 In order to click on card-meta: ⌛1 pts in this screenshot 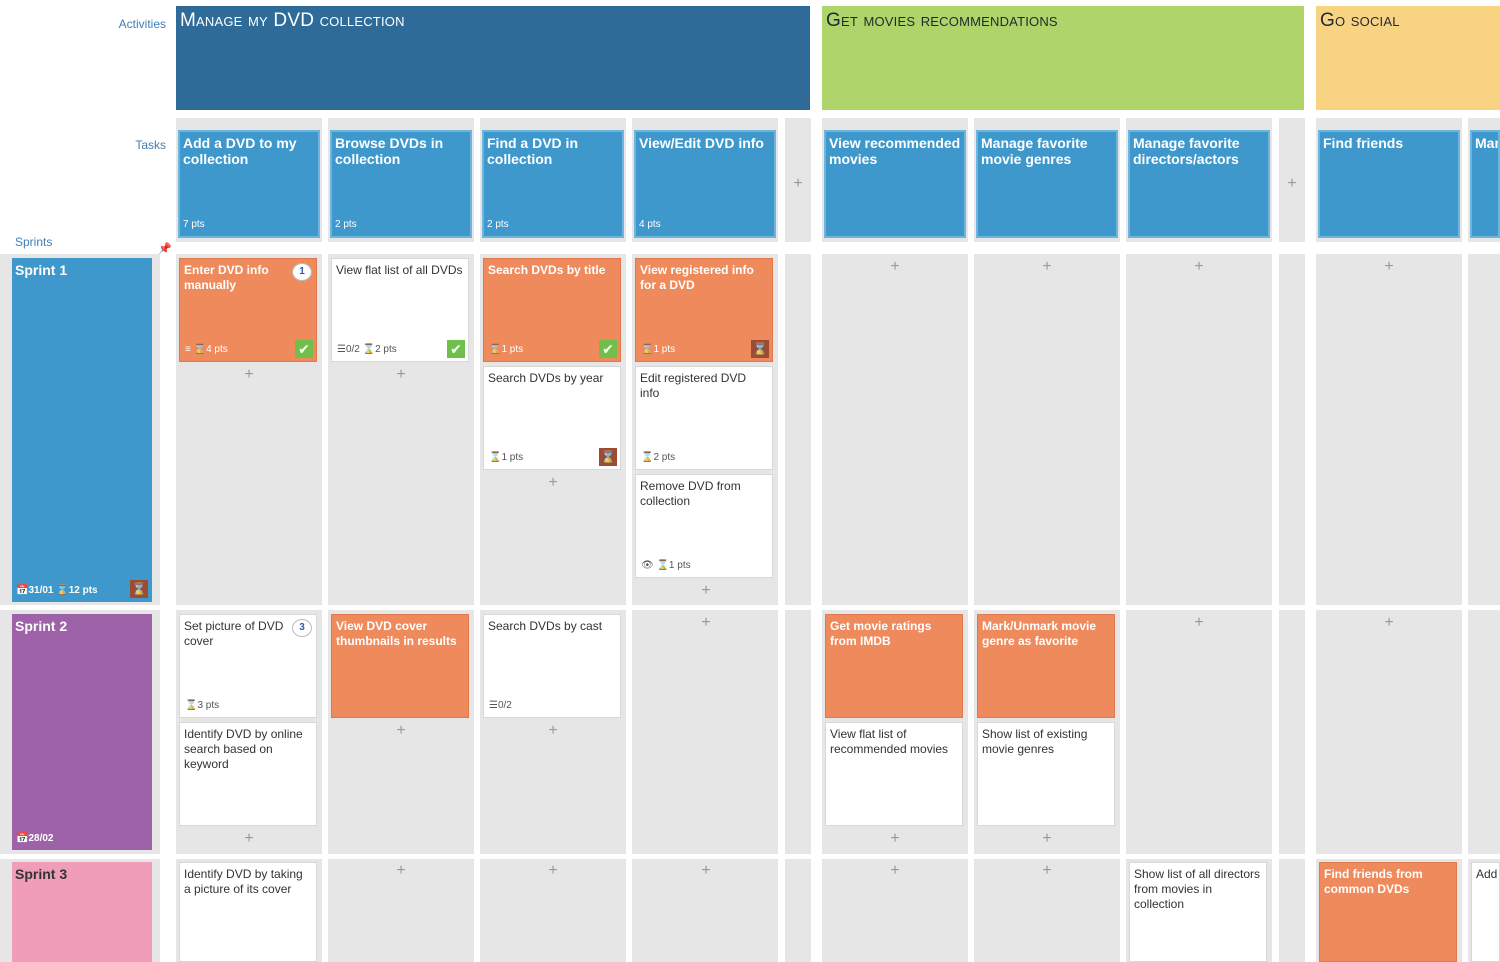, I will do `click(658, 349)`.